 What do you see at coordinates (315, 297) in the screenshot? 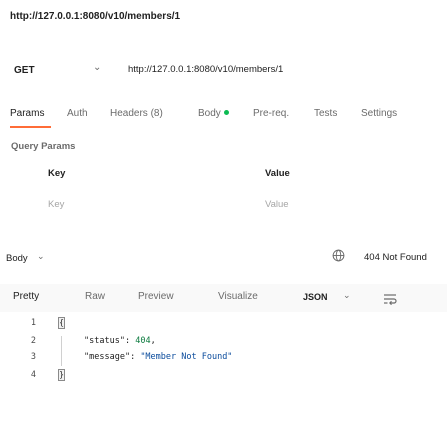
I see `format-type-select: JSON` at bounding box center [315, 297].